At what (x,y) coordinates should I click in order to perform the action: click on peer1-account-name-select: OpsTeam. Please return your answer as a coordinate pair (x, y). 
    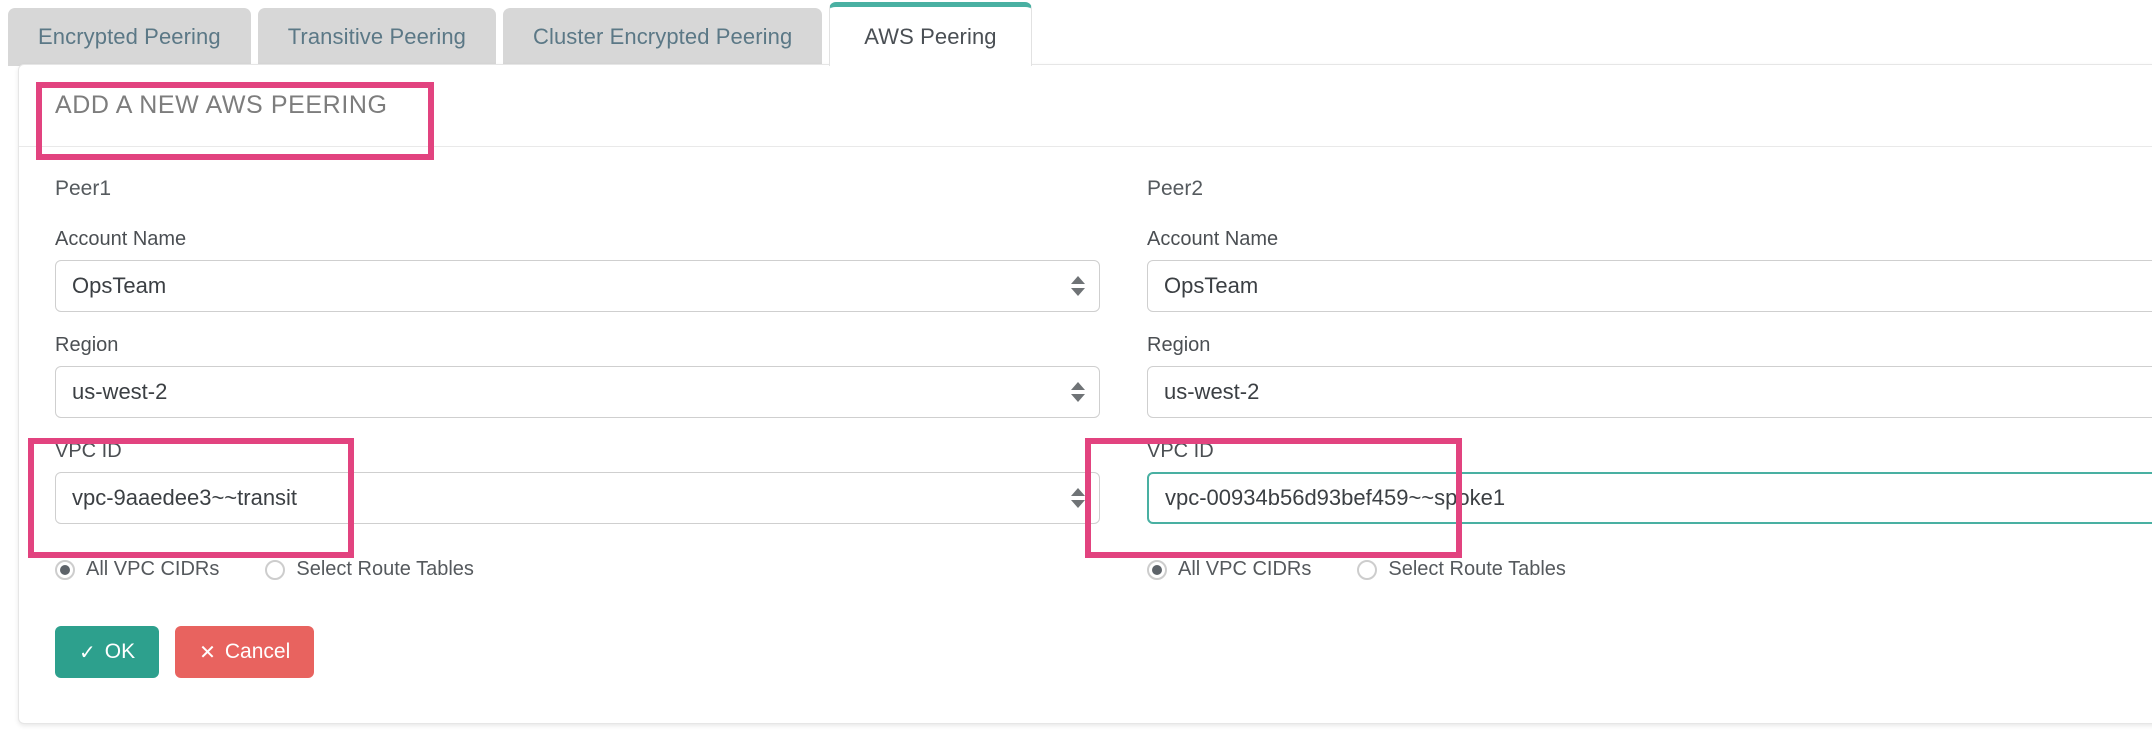
    Looking at the image, I should click on (577, 286).